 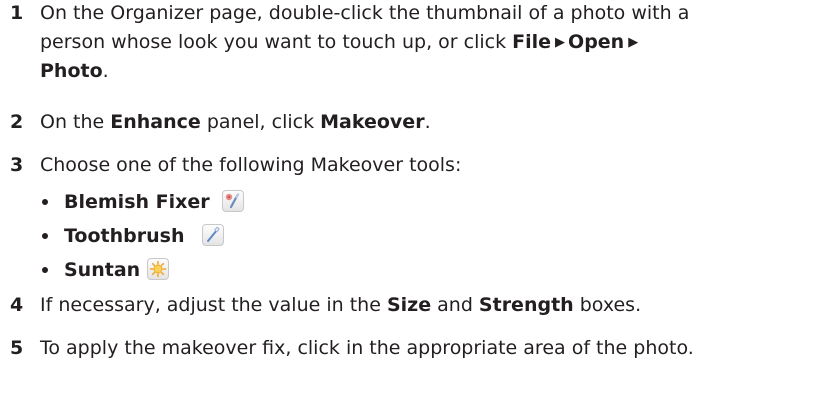 What do you see at coordinates (155, 122) in the screenshot?
I see `enhance-panel-label: Enhance` at bounding box center [155, 122].